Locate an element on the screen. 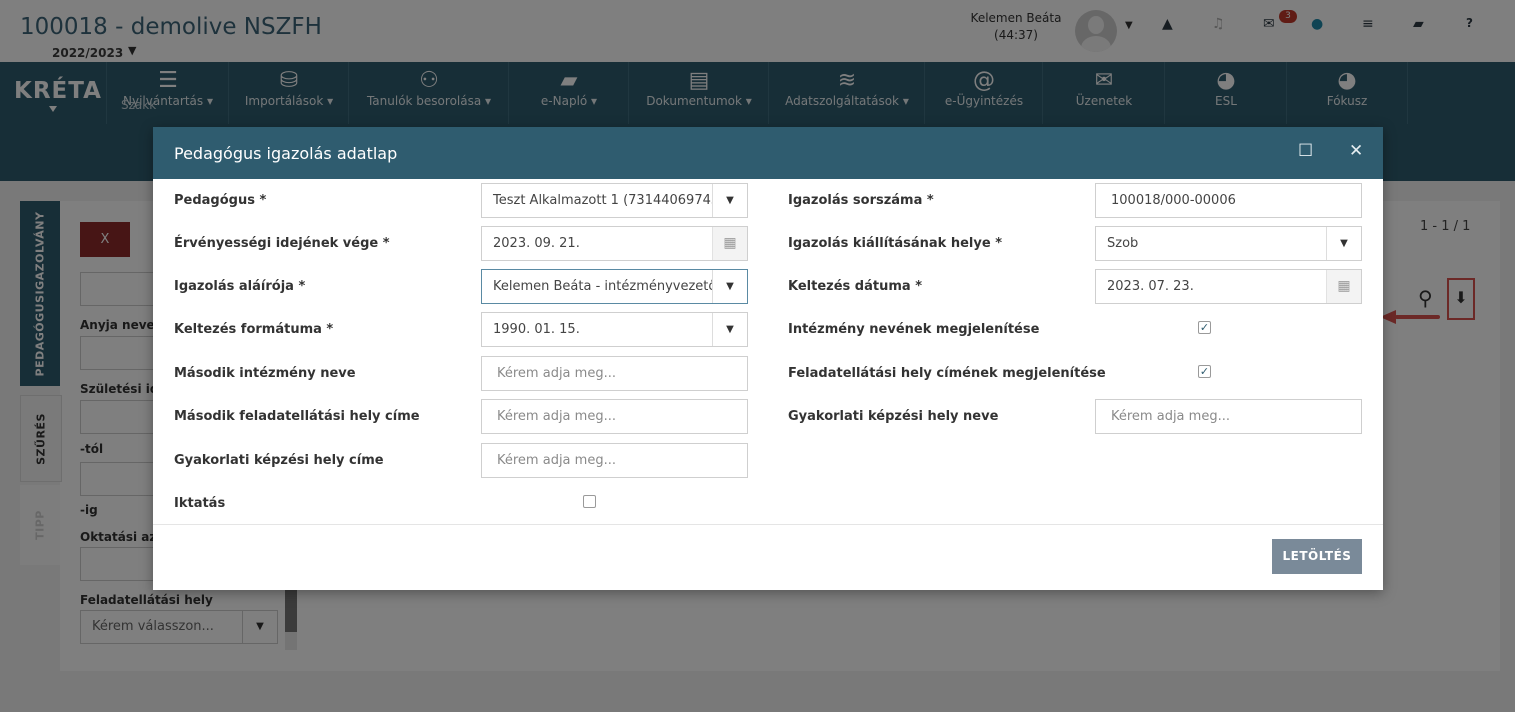 The width and height of the screenshot is (1515, 712). select-value: Kelemen Beáta - intézményvezető is located at coordinates (605, 286).